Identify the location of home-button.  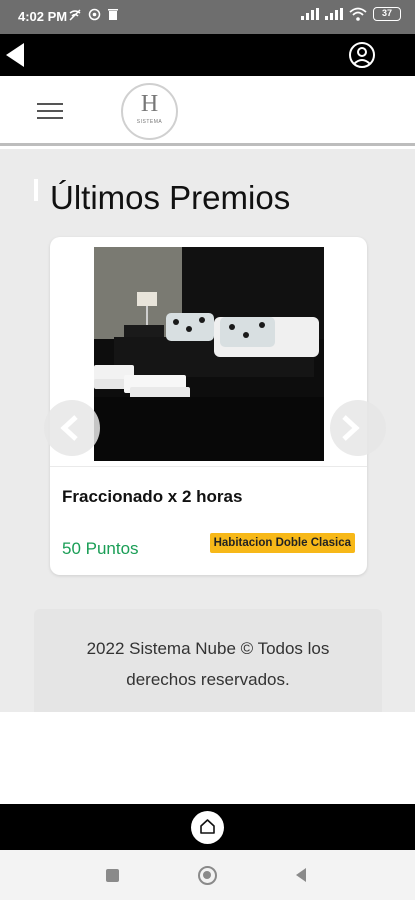
(207, 827).